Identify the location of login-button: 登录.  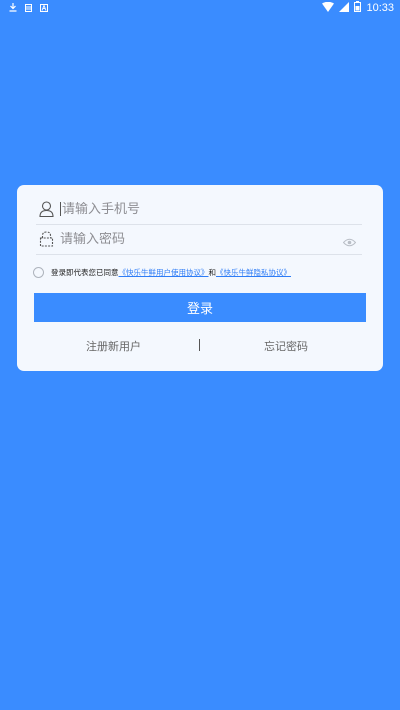
(200, 307).